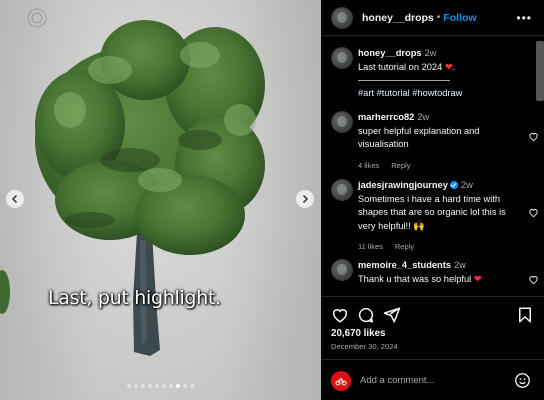  I want to click on chevron-left-icon, so click(14, 199).